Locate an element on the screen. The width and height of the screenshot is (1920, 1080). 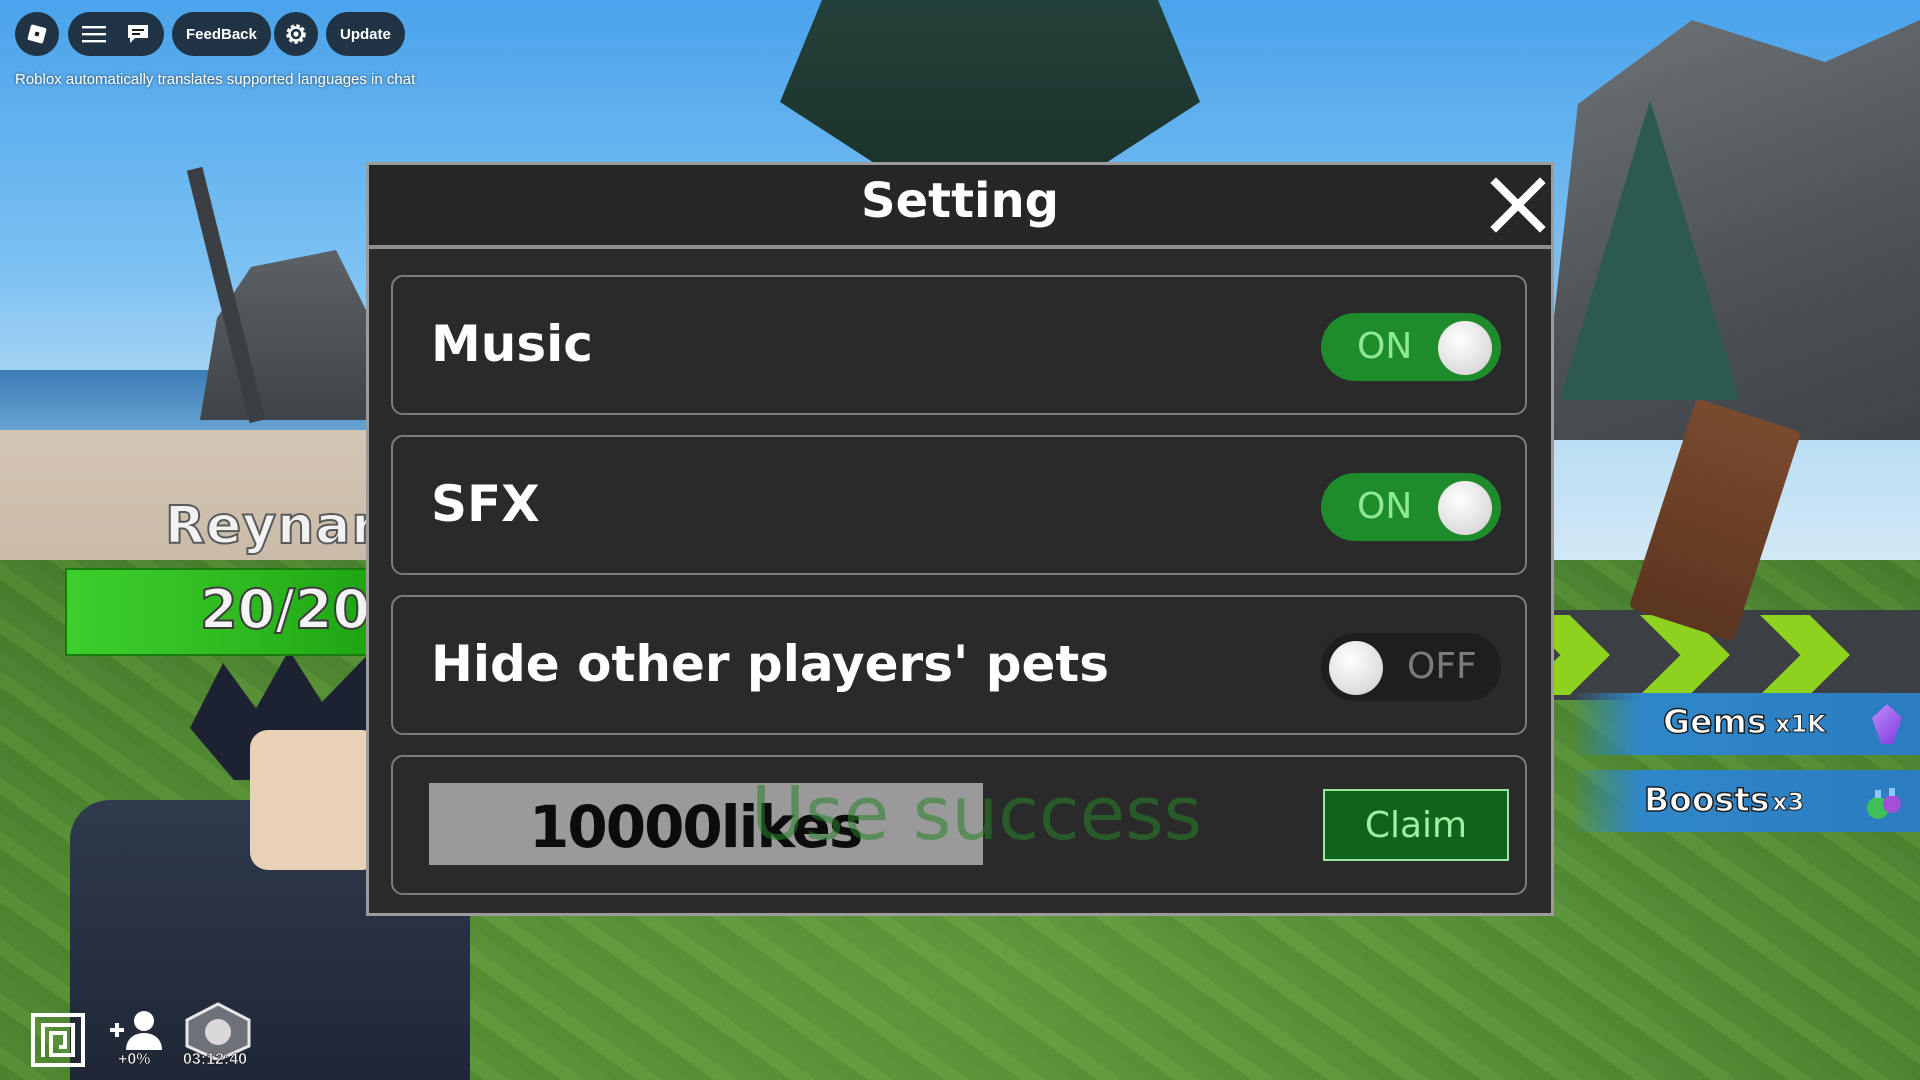
hide-pets-setting-row: Hide other players' pets OFF is located at coordinates (959, 665).